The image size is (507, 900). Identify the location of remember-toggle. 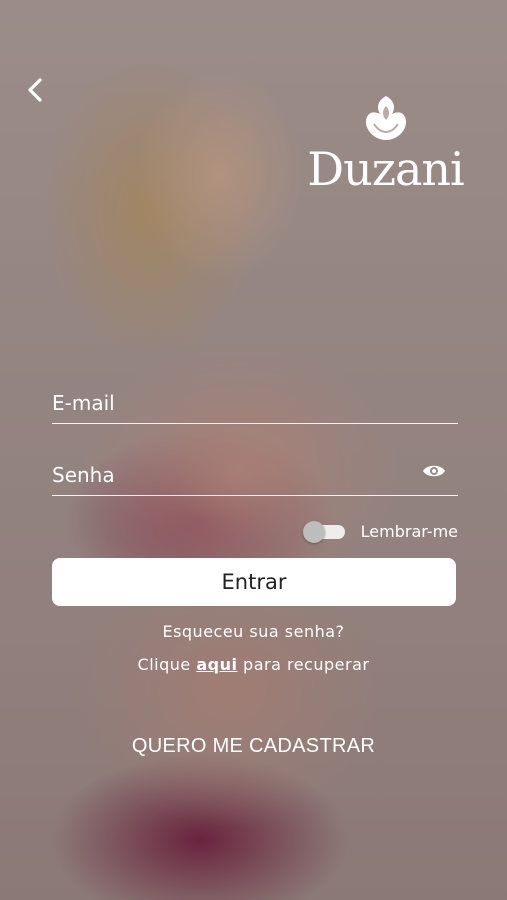
(324, 532).